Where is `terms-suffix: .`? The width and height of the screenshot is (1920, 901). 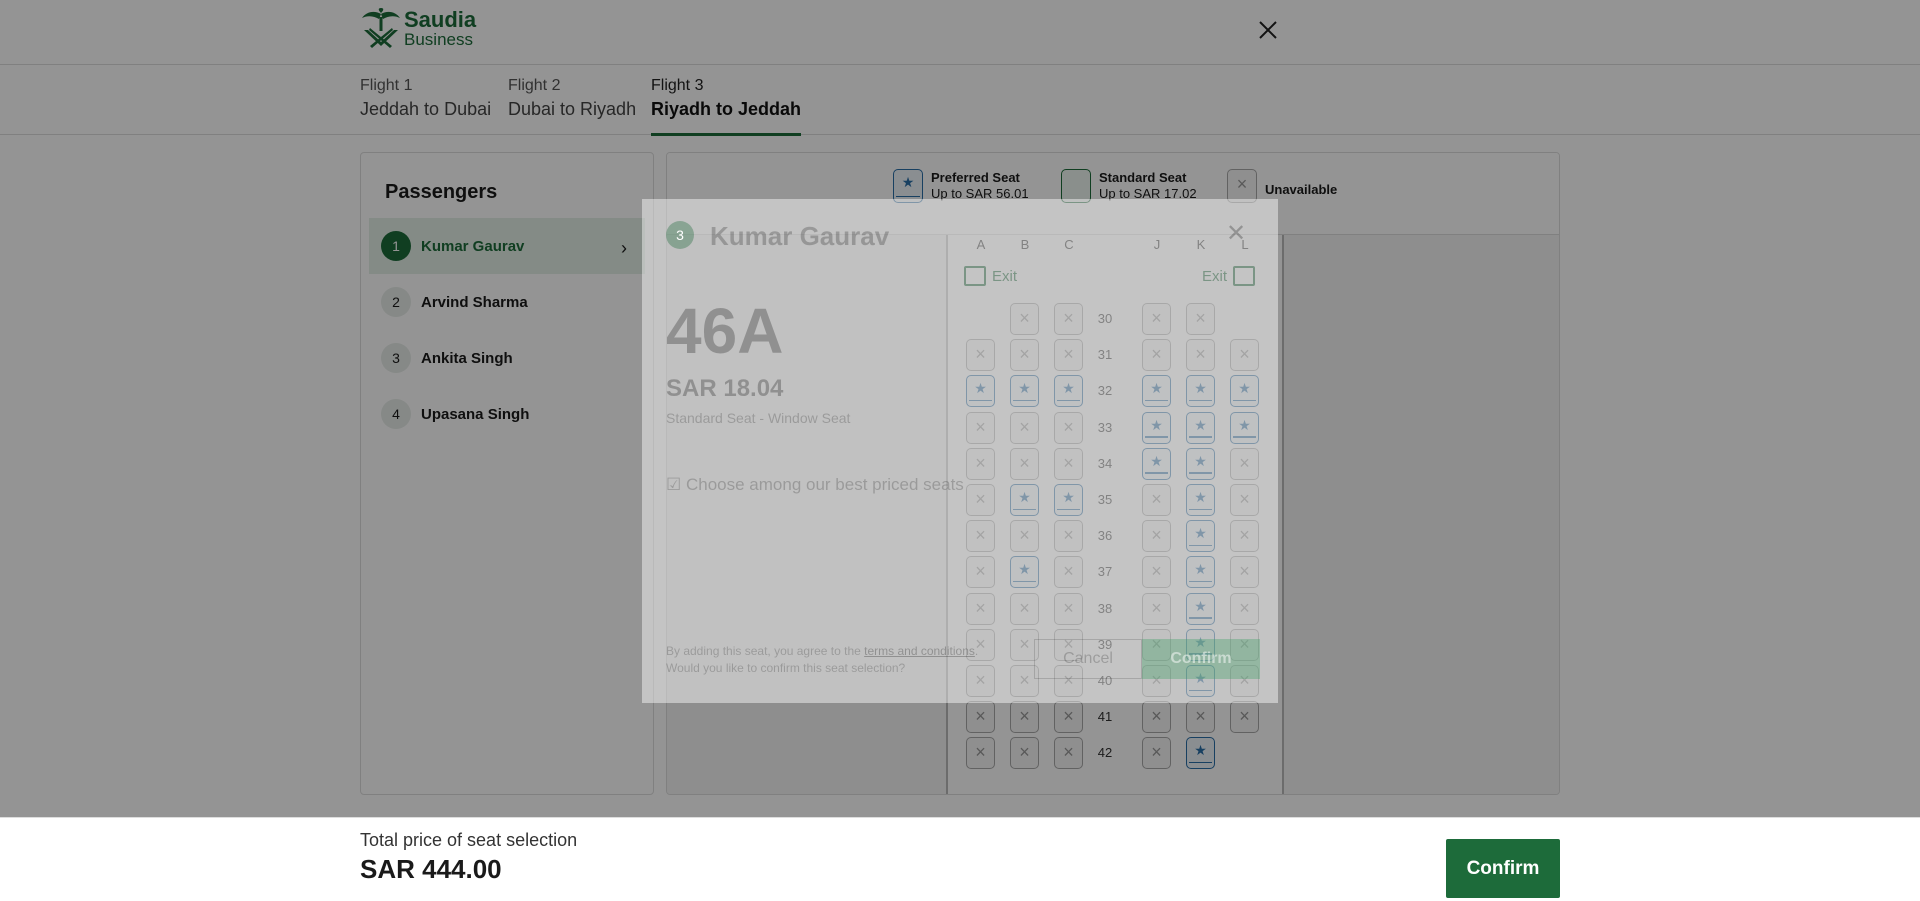
terms-suffix: . is located at coordinates (976, 651).